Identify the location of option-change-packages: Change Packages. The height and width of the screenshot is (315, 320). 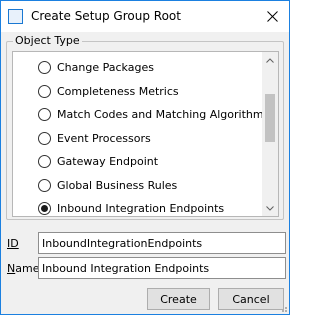
(138, 68).